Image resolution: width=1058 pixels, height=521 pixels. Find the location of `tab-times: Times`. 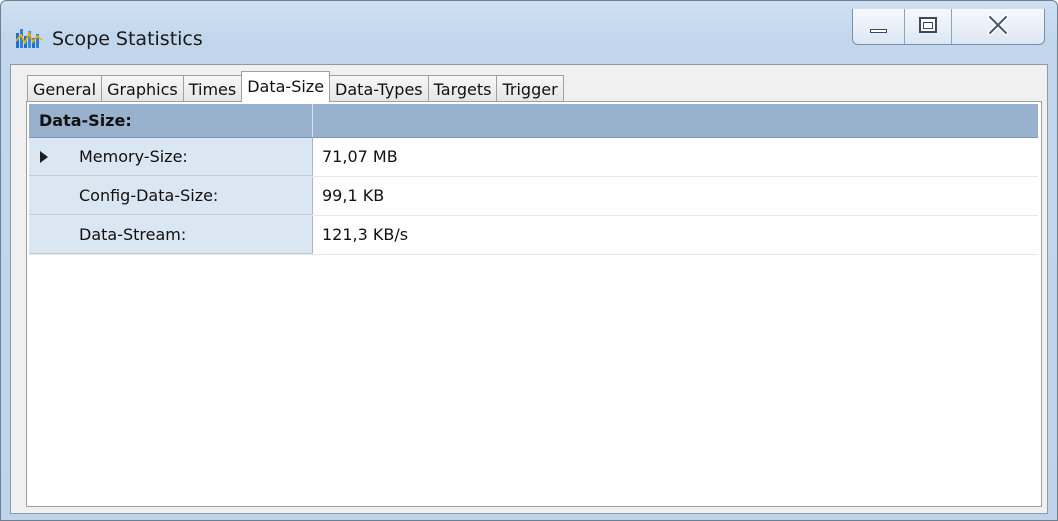

tab-times: Times is located at coordinates (213, 88).